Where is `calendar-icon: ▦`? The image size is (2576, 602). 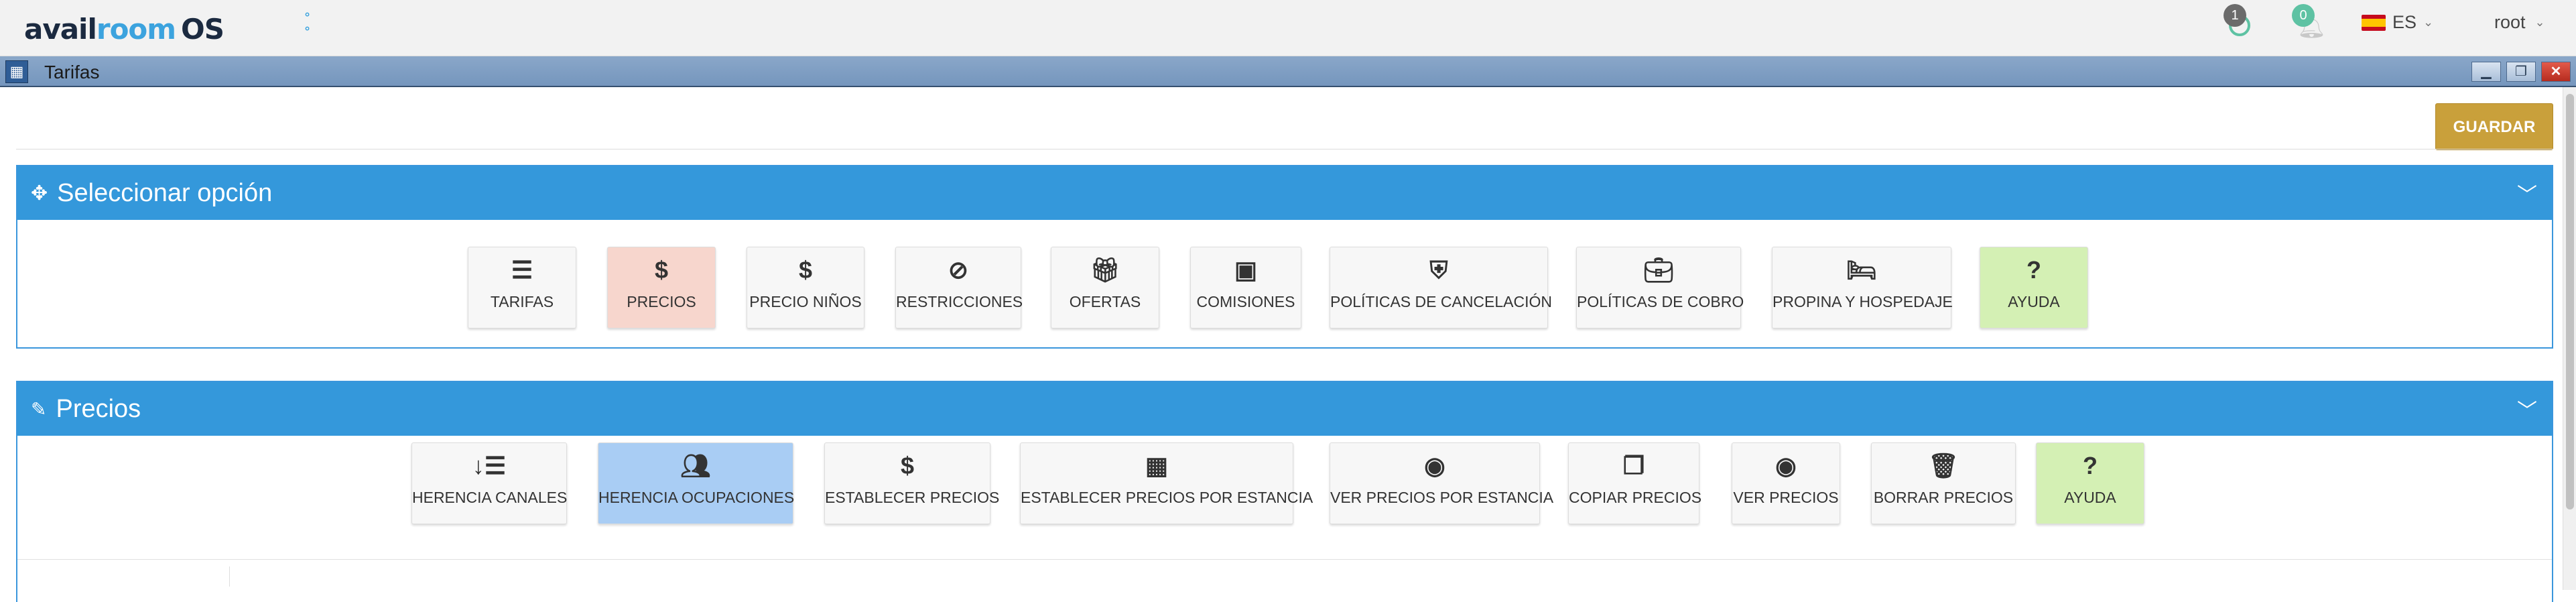
calendar-icon: ▦ is located at coordinates (1156, 465).